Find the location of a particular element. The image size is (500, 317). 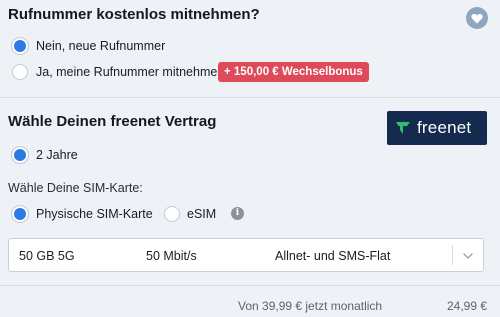

price-new: 24,99 € is located at coordinates (467, 306).